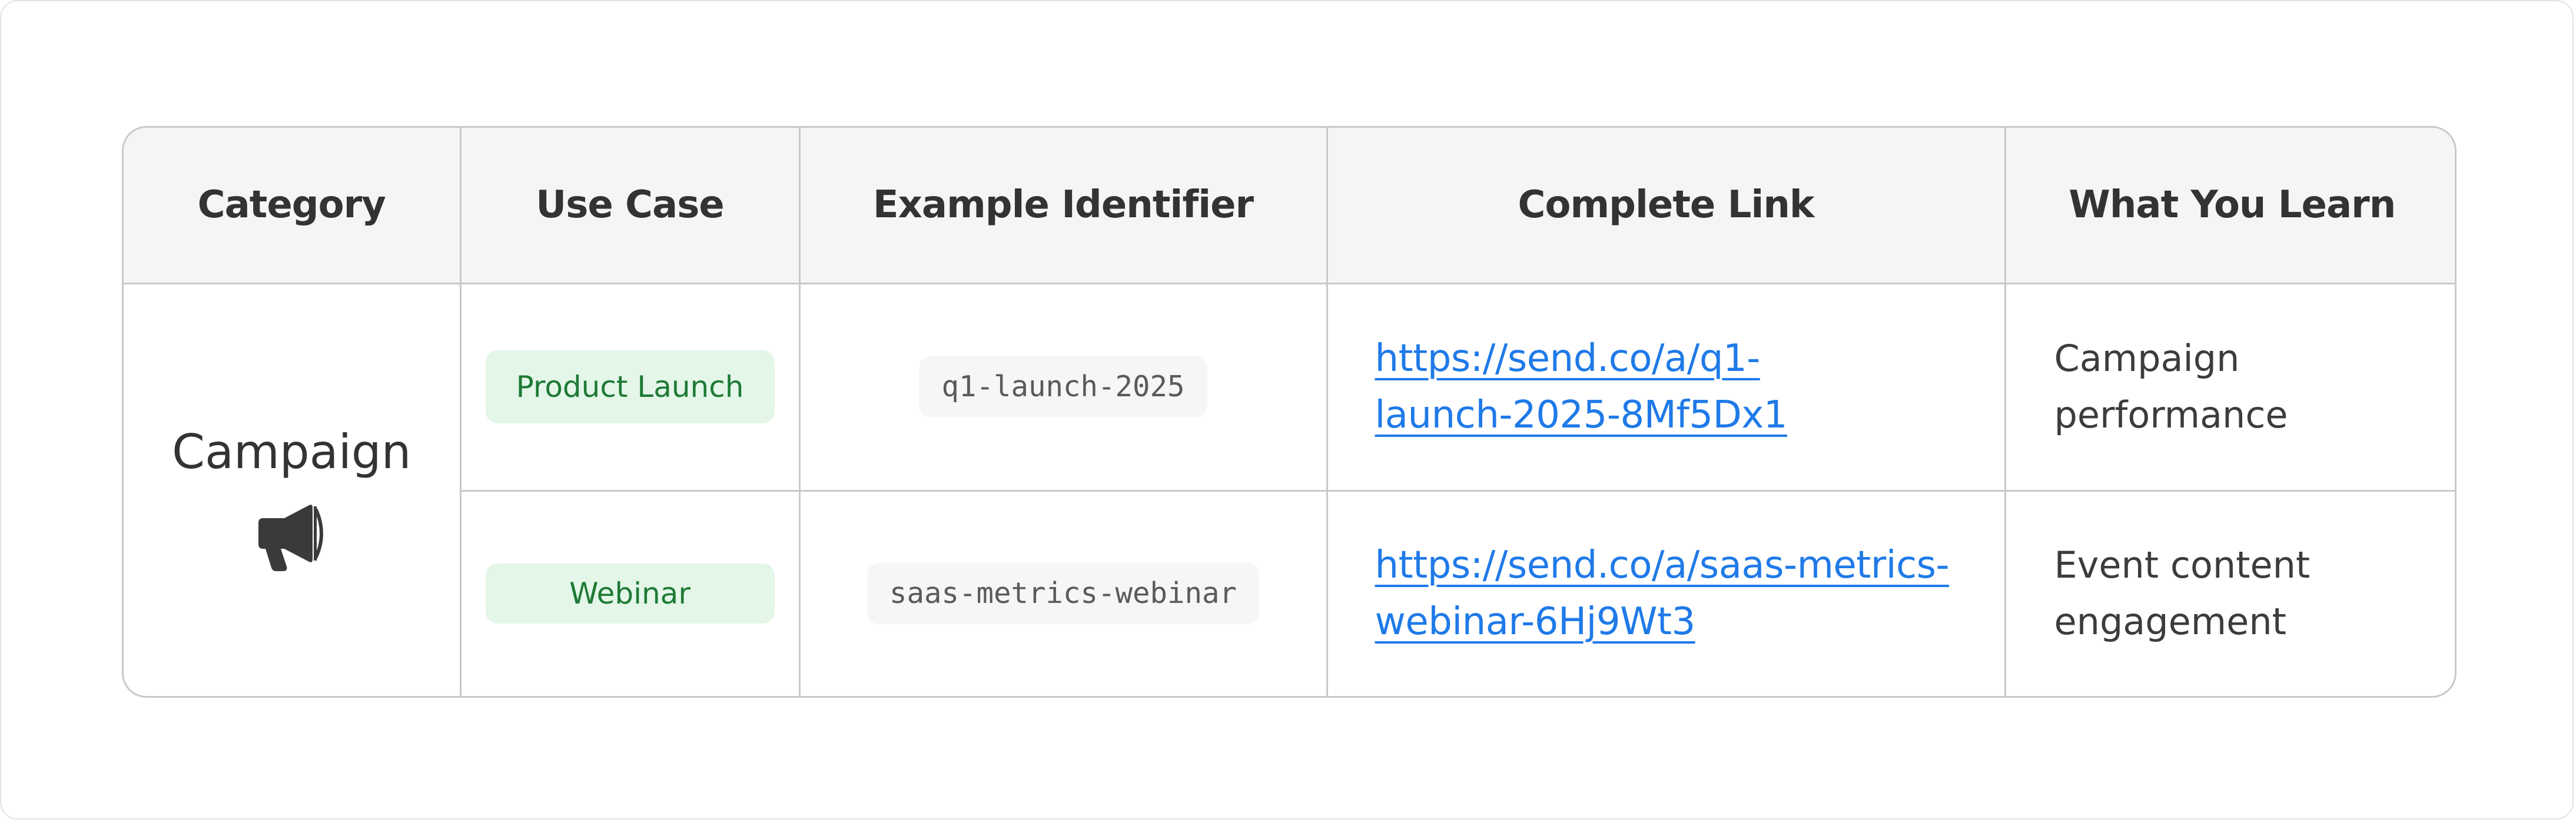 The height and width of the screenshot is (822, 2576). I want to click on use-case-cell: Product Launch, so click(630, 387).